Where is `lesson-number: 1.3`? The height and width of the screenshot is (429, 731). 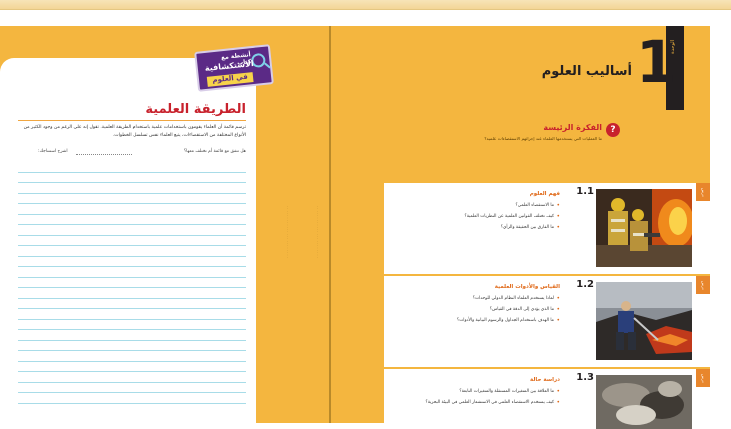
lesson-number: 1.3 is located at coordinates (585, 377).